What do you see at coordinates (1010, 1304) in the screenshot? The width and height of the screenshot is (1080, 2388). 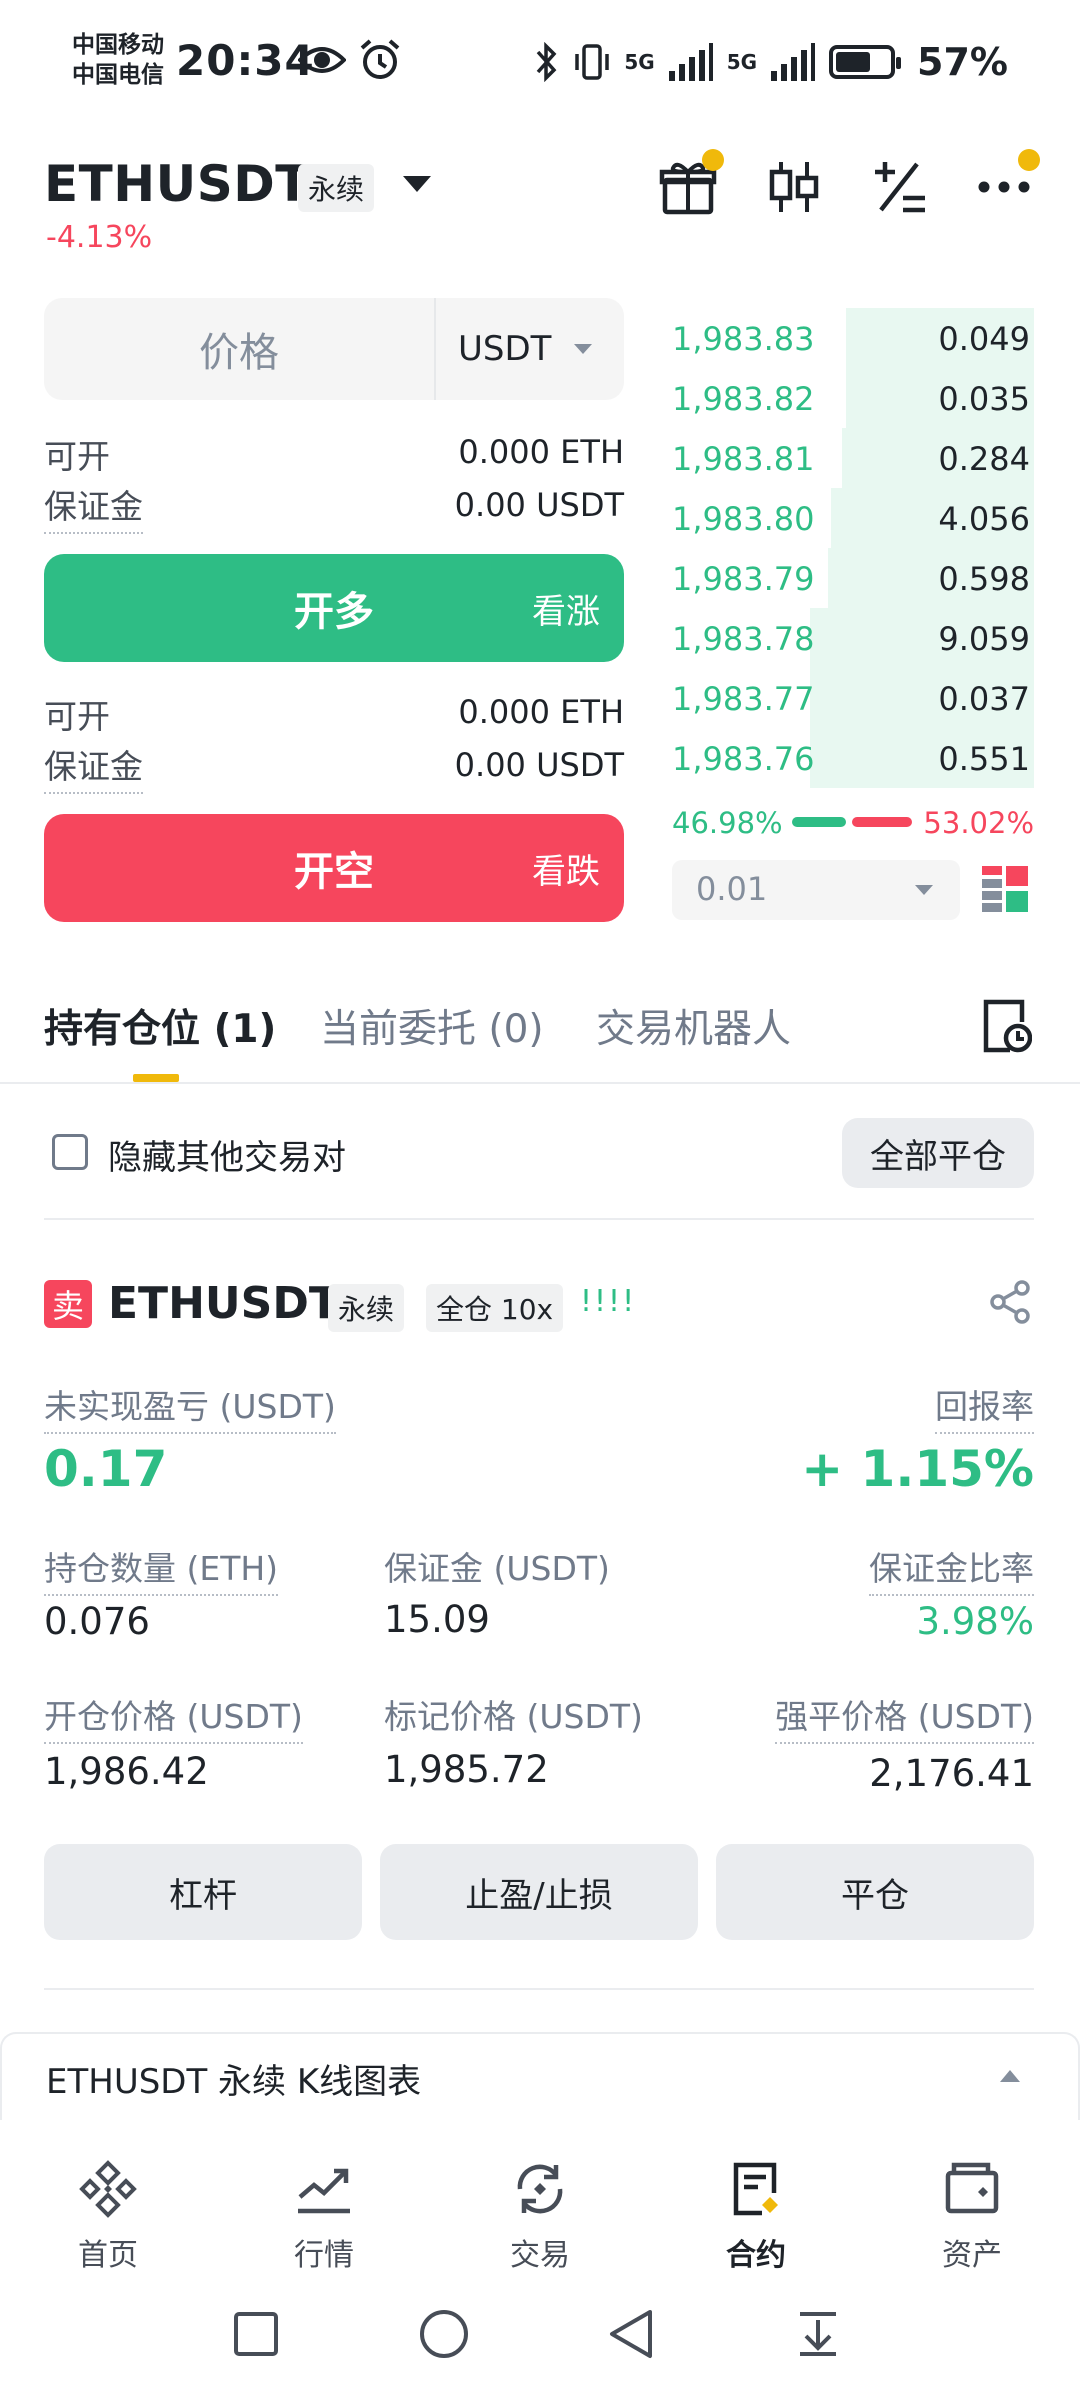 I see `share-icon` at bounding box center [1010, 1304].